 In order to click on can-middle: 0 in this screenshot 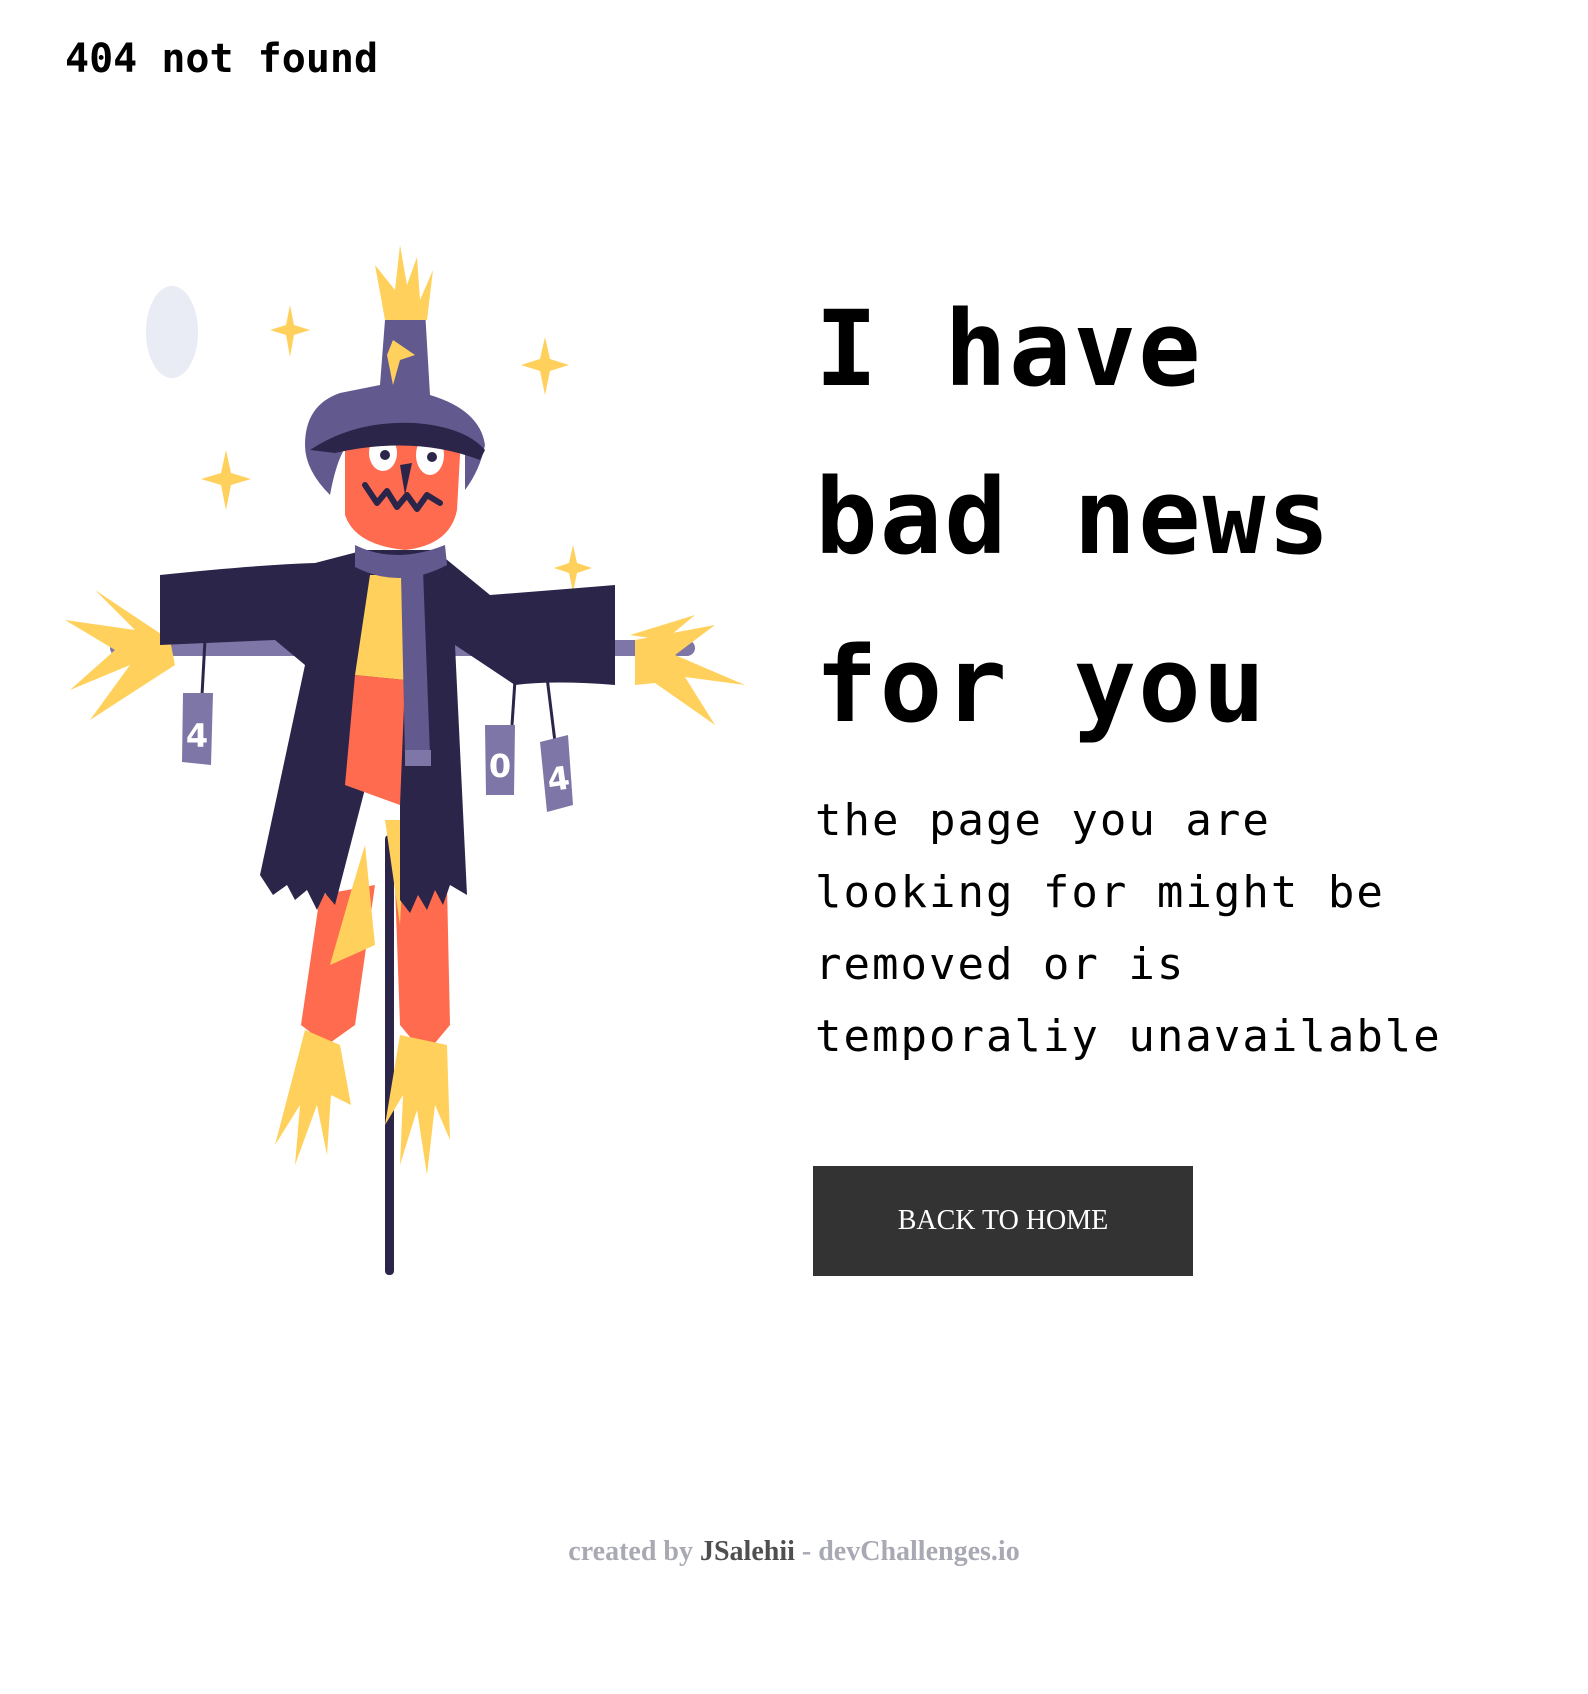, I will do `click(500, 760)`.